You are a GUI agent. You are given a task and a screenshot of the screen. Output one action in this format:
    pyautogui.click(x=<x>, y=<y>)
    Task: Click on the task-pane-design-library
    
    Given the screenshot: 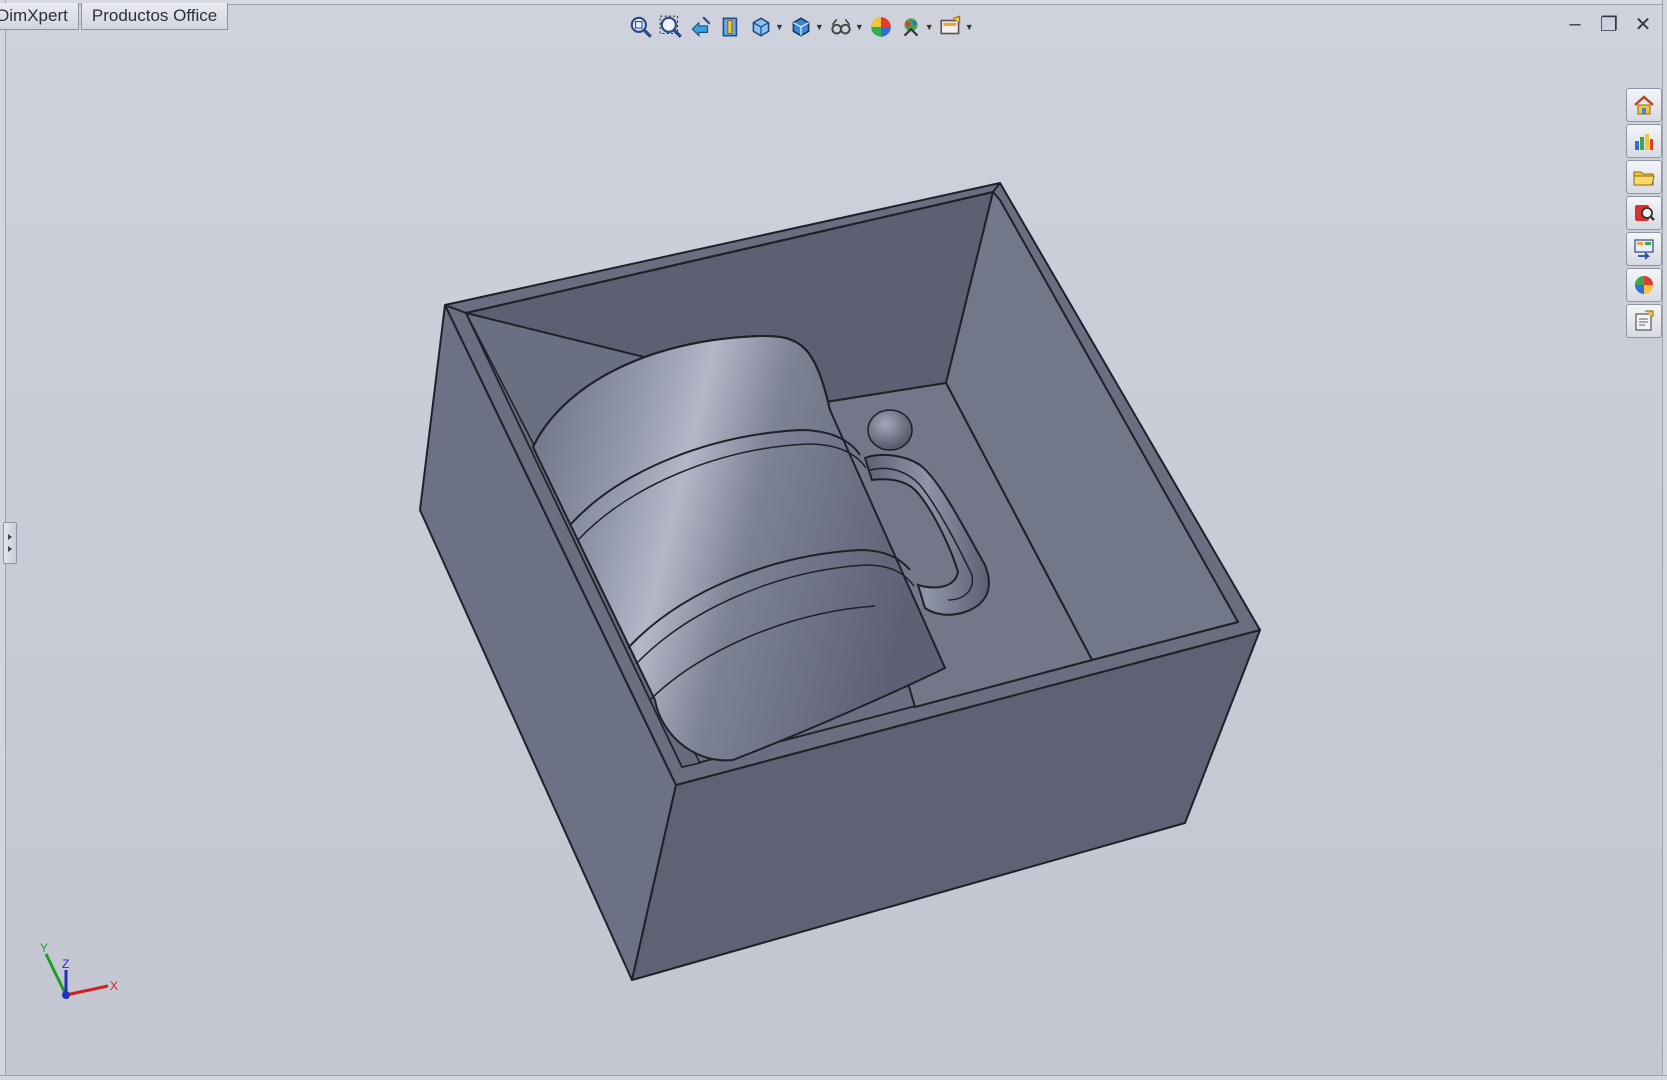 What is the action you would take?
    pyautogui.click(x=1644, y=141)
    